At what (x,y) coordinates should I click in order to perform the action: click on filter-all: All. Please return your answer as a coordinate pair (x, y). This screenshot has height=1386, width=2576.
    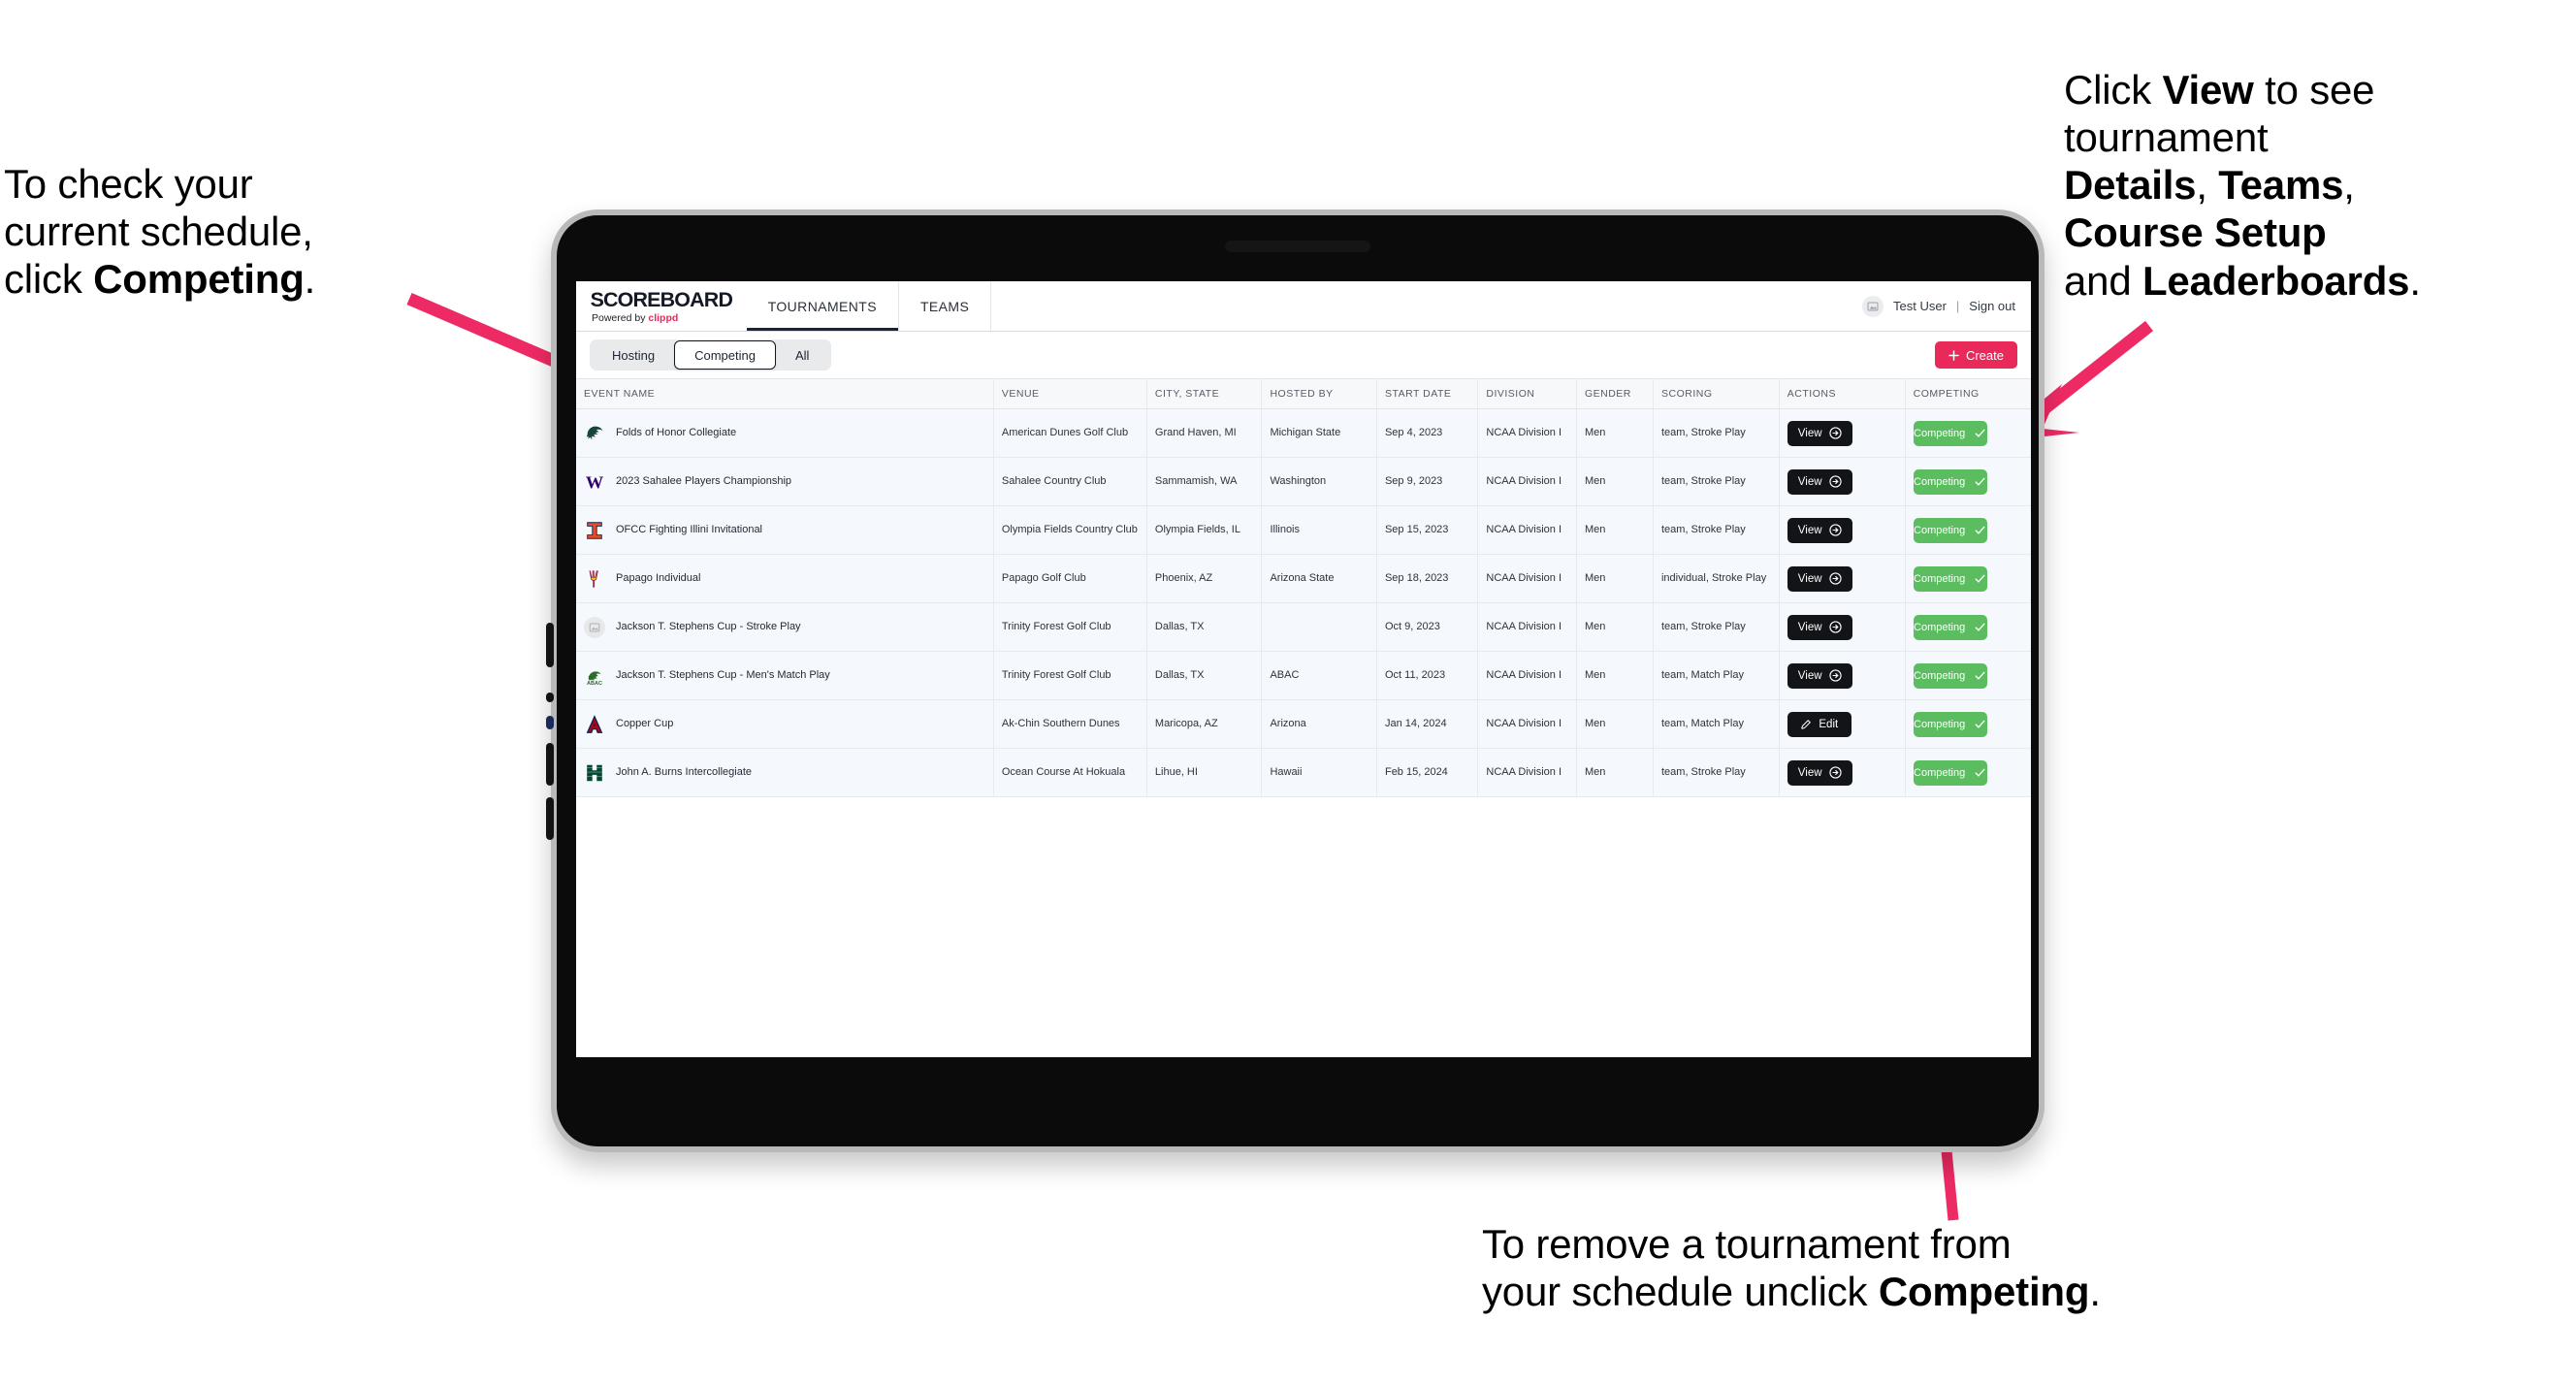
    Looking at the image, I should click on (802, 355).